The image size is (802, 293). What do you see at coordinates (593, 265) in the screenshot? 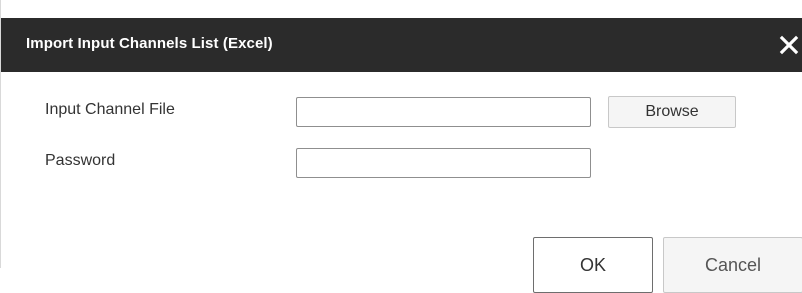
I see `ok-button: OK` at bounding box center [593, 265].